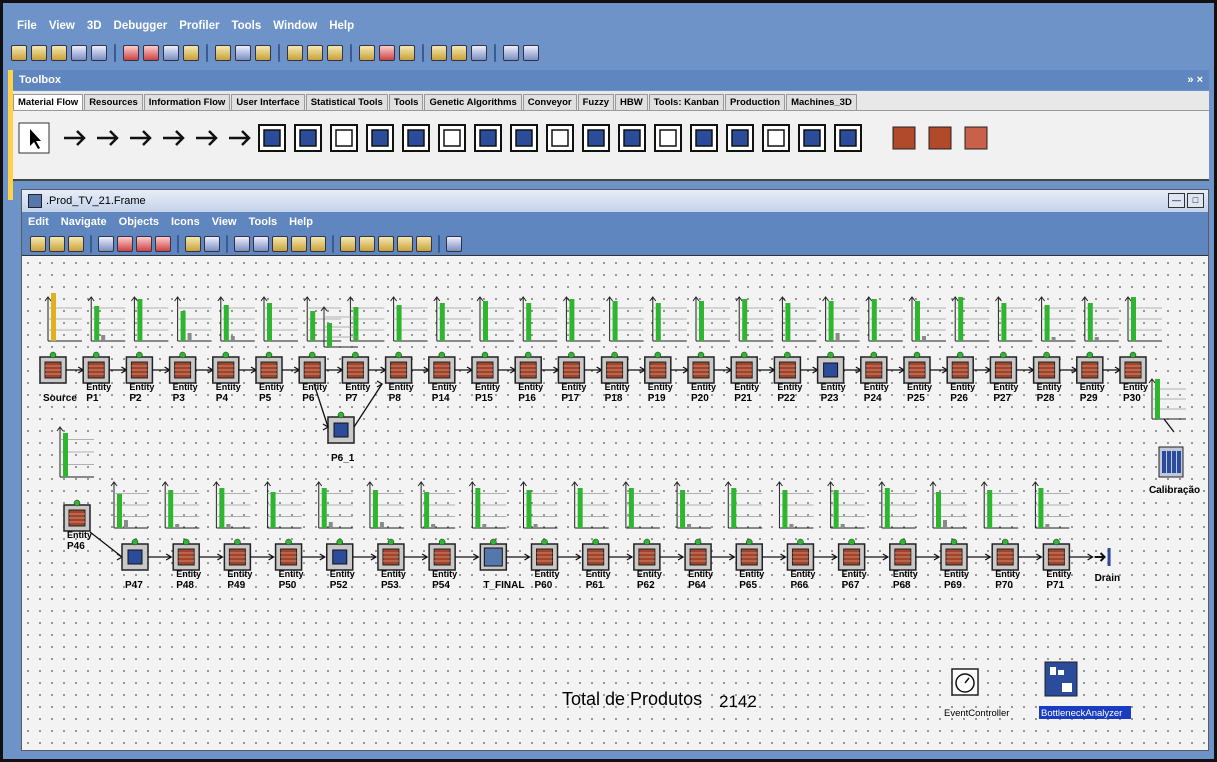 The width and height of the screenshot is (1217, 762). Describe the element at coordinates (199, 26) in the screenshot. I see `menu-profiler: Profiler` at that location.